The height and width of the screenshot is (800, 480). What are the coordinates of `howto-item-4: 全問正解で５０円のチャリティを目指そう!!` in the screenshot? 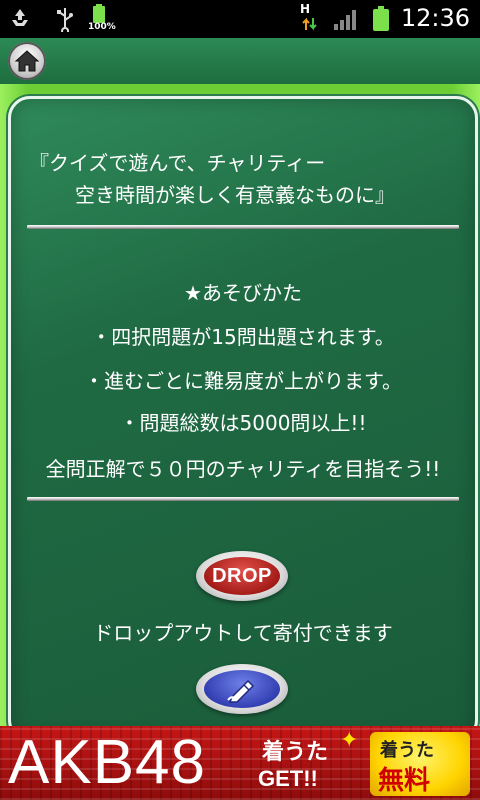 It's located at (243, 469).